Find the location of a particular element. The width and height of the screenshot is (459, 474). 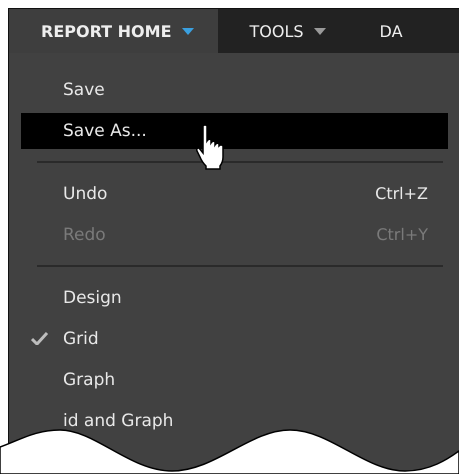

shortcut-label: Ctrl+Y is located at coordinates (402, 234).